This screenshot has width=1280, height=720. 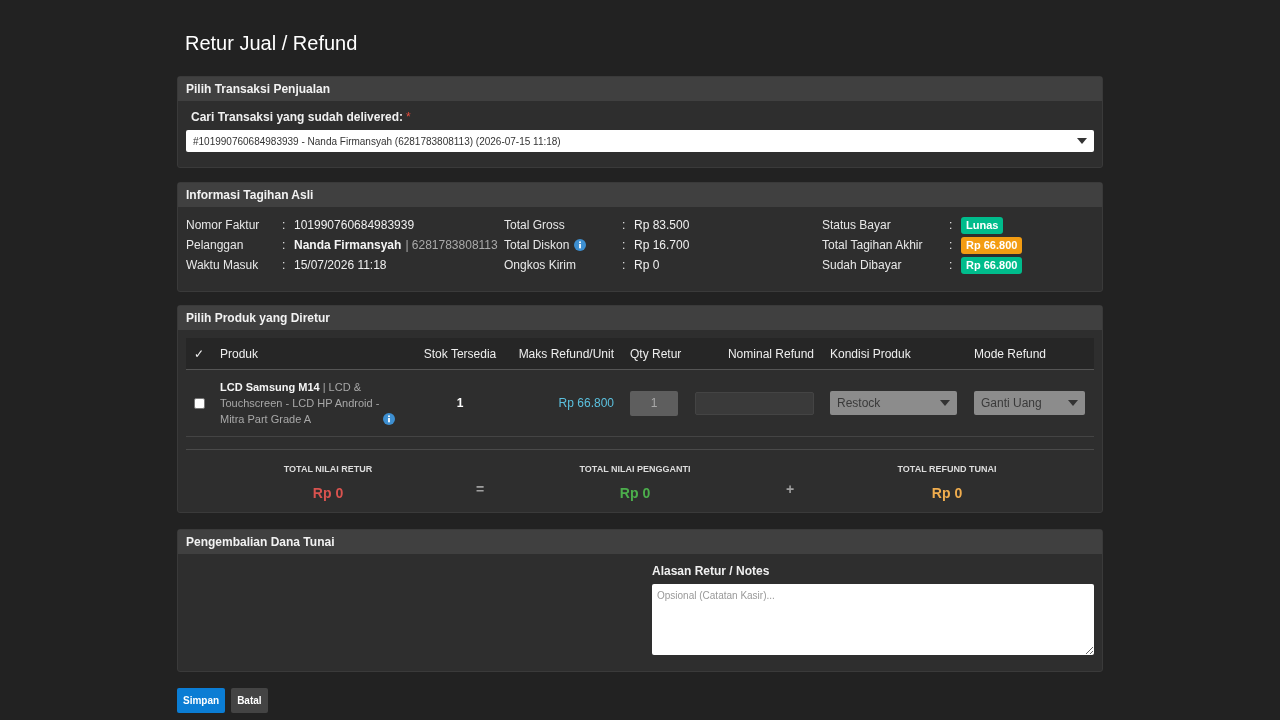 I want to click on field-label: Waktu Masuk, so click(x=222, y=265).